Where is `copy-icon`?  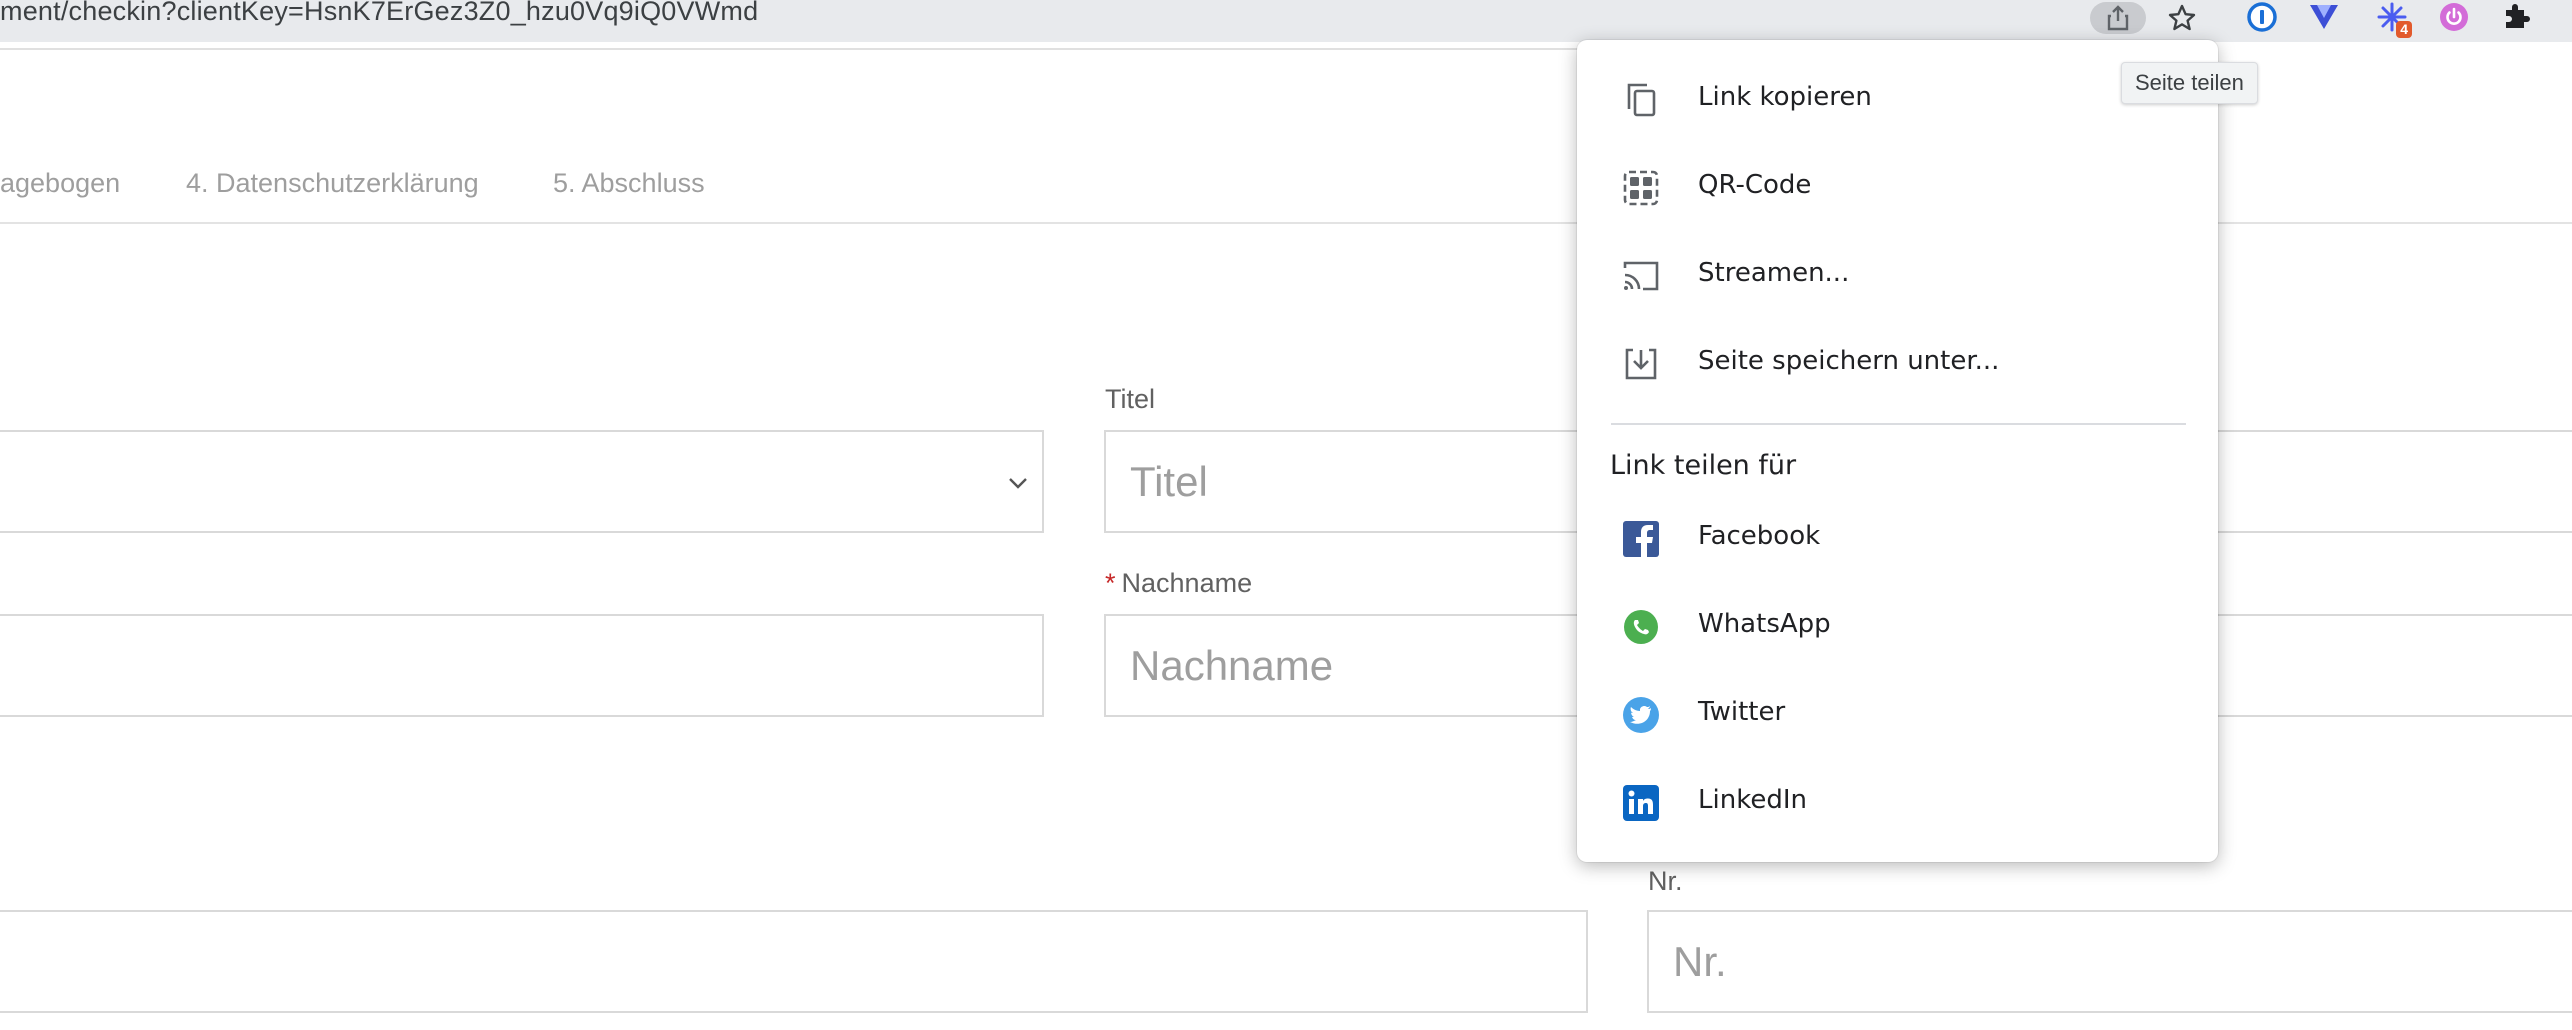 copy-icon is located at coordinates (1641, 100).